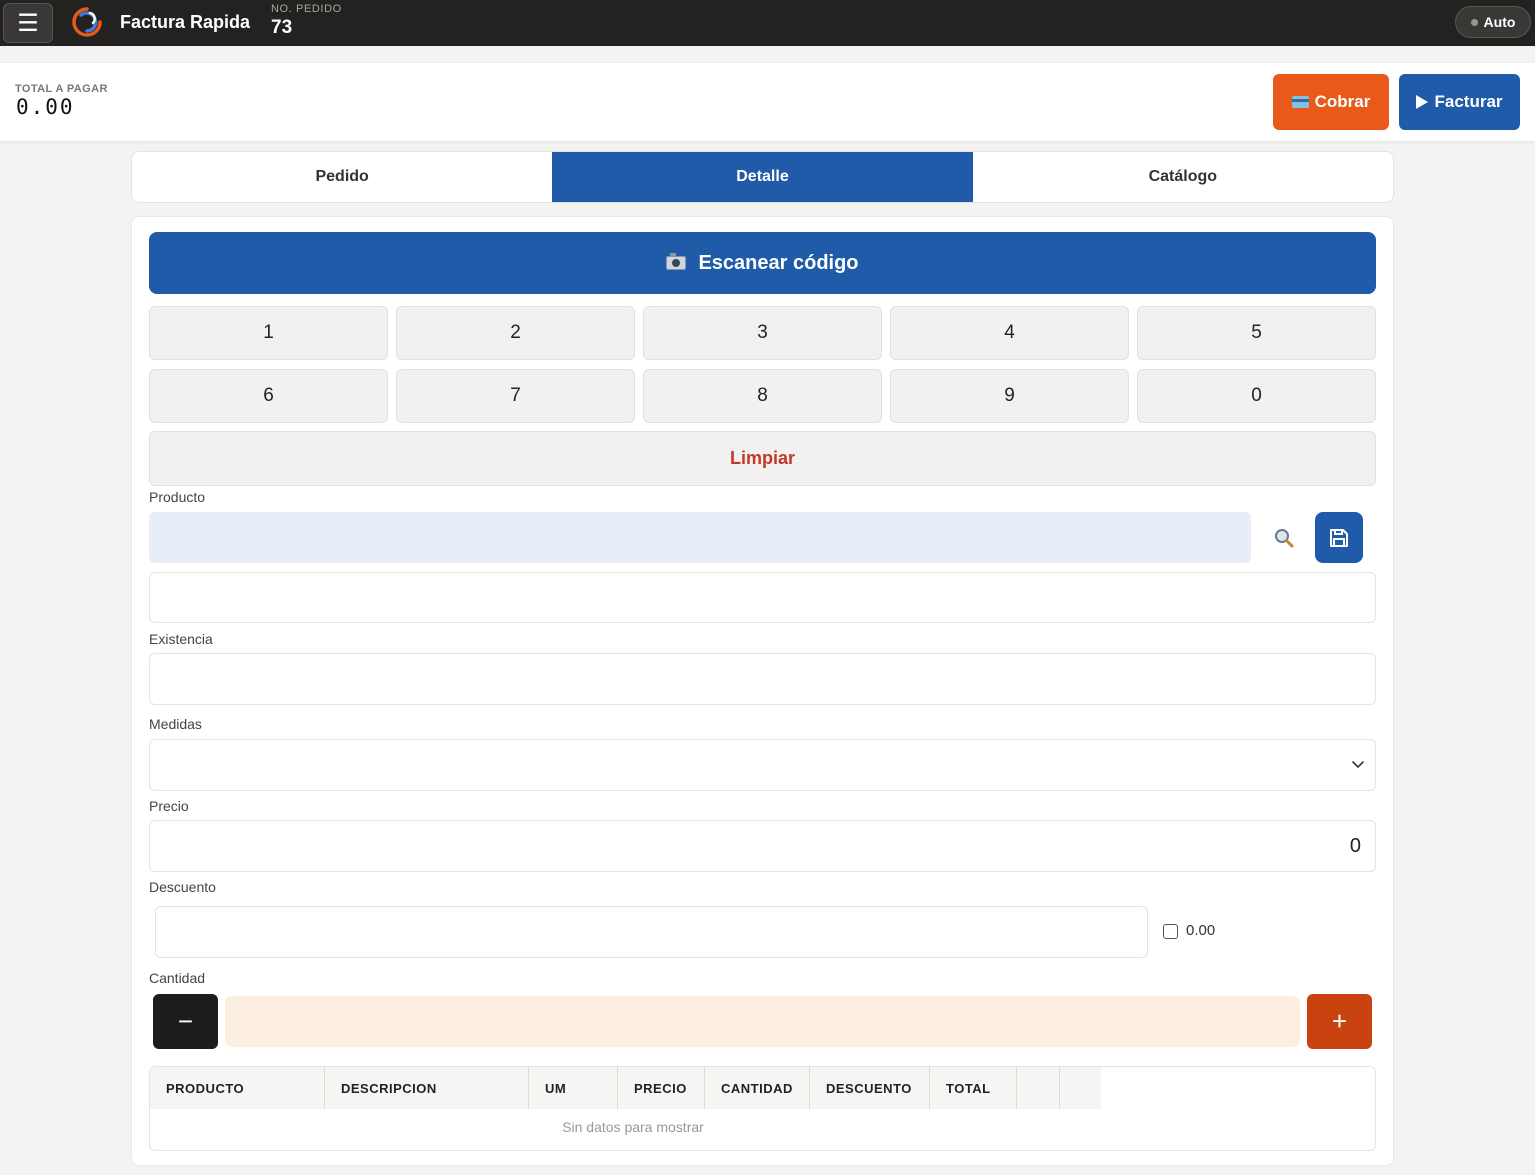 This screenshot has width=1535, height=1175. Describe the element at coordinates (182, 887) in the screenshot. I see `descuento-label: Descuento` at that location.